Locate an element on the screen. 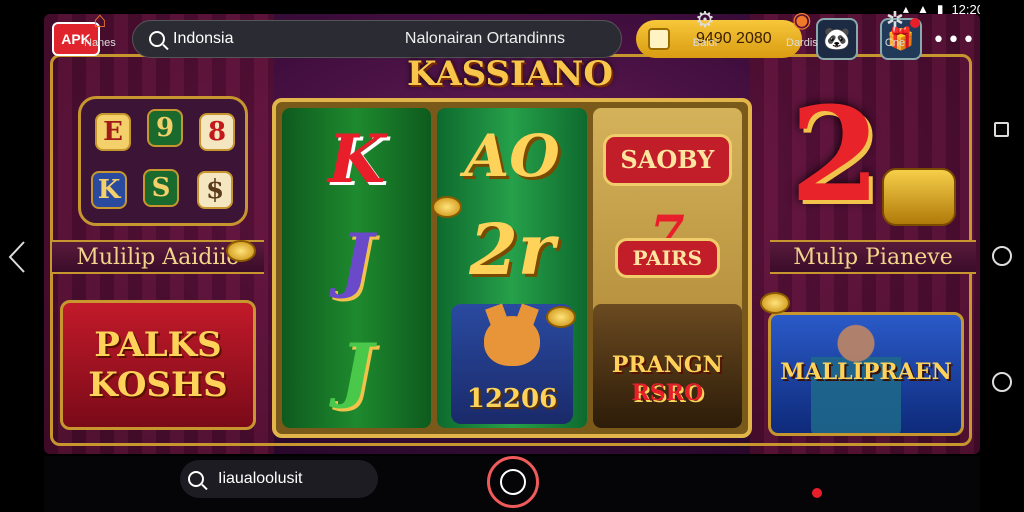 This screenshot has height=512, width=1024. center-action-button is located at coordinates (513, 482).